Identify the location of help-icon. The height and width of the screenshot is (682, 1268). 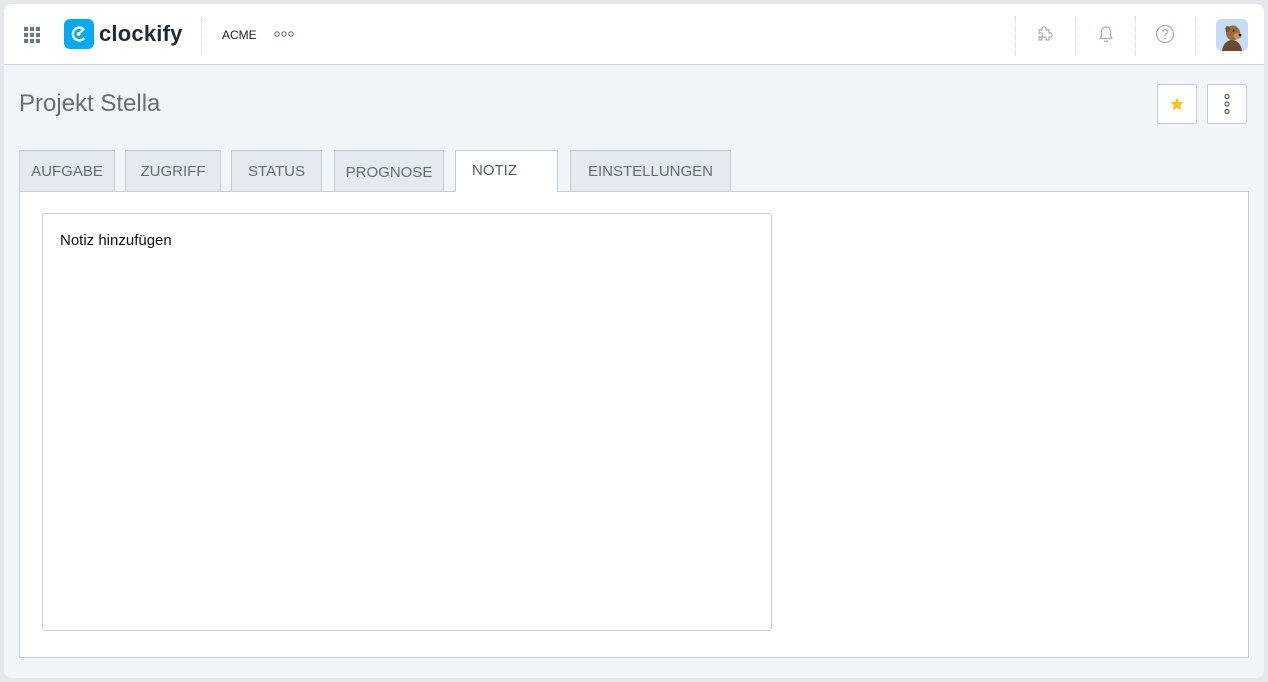
(1165, 34).